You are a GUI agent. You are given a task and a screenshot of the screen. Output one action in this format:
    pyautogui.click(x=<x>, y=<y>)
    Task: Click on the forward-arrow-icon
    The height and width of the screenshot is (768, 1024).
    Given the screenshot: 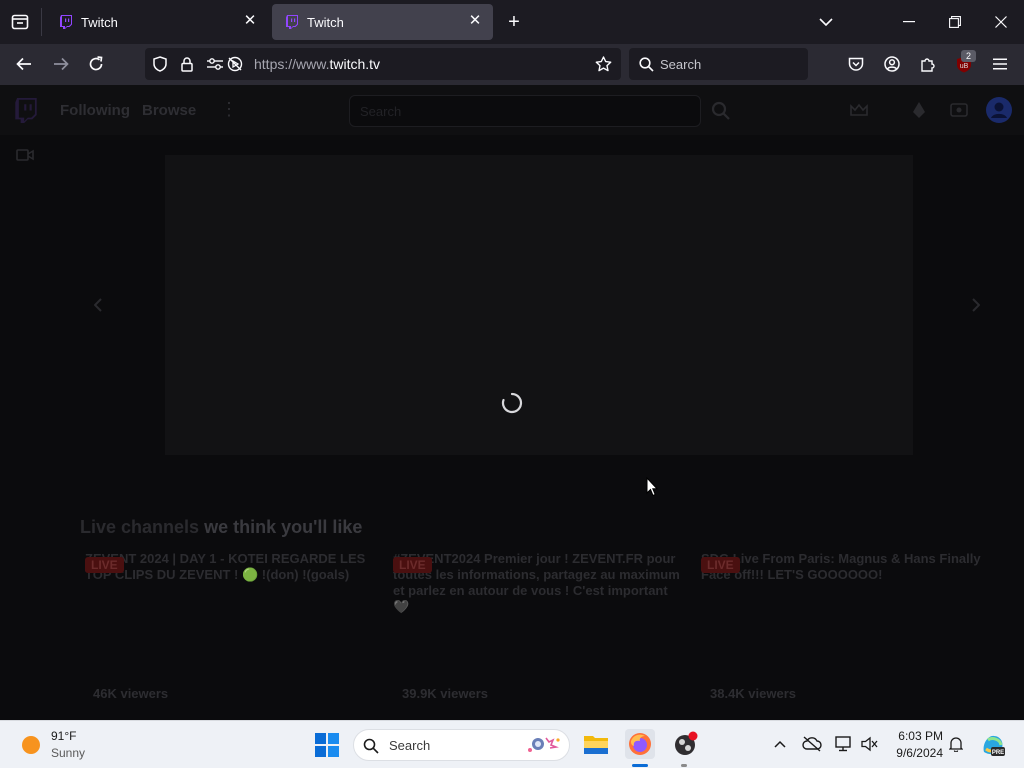 What is the action you would take?
    pyautogui.click(x=61, y=64)
    